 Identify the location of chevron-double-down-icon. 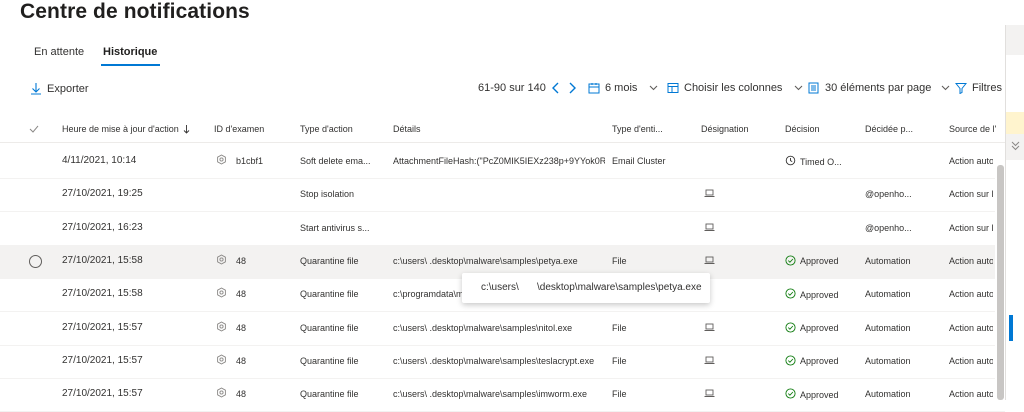
(1015, 146).